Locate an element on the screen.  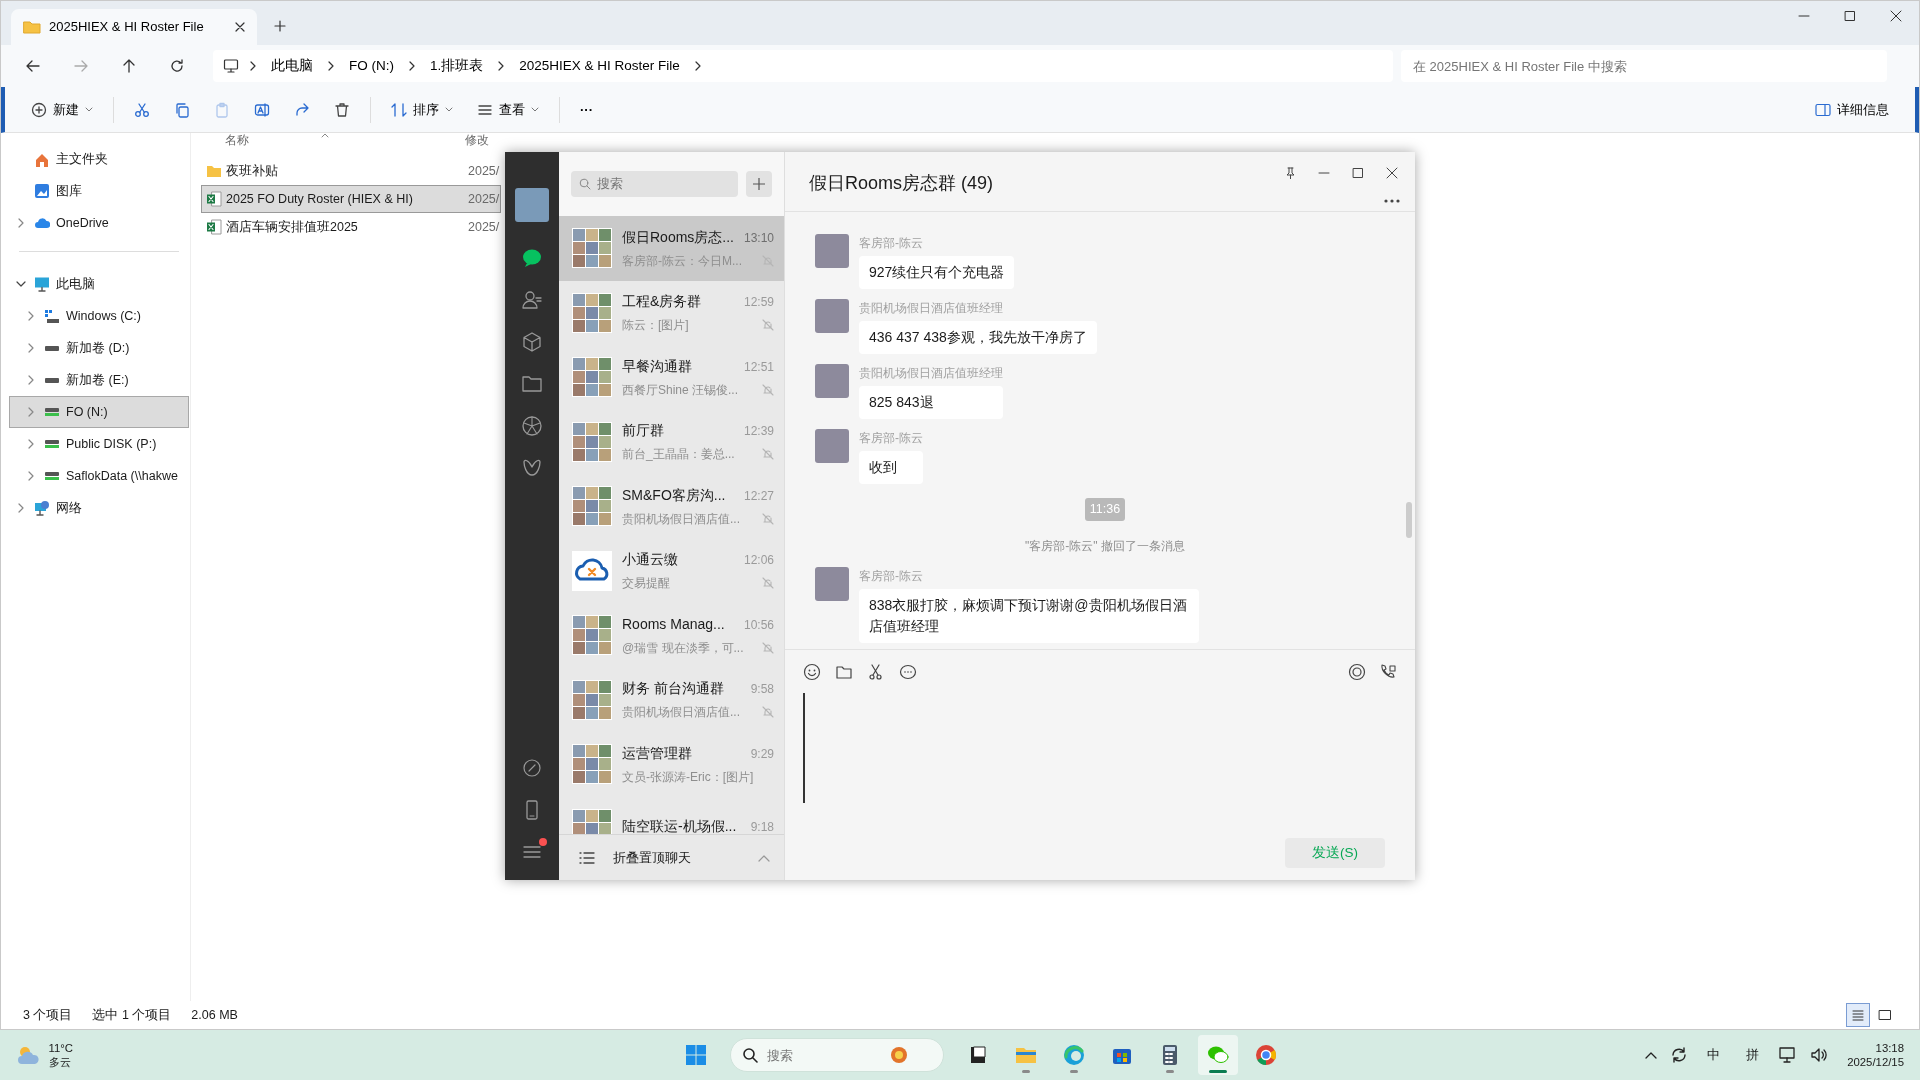
nav-item: 主文件夹 is located at coordinates (99, 159).